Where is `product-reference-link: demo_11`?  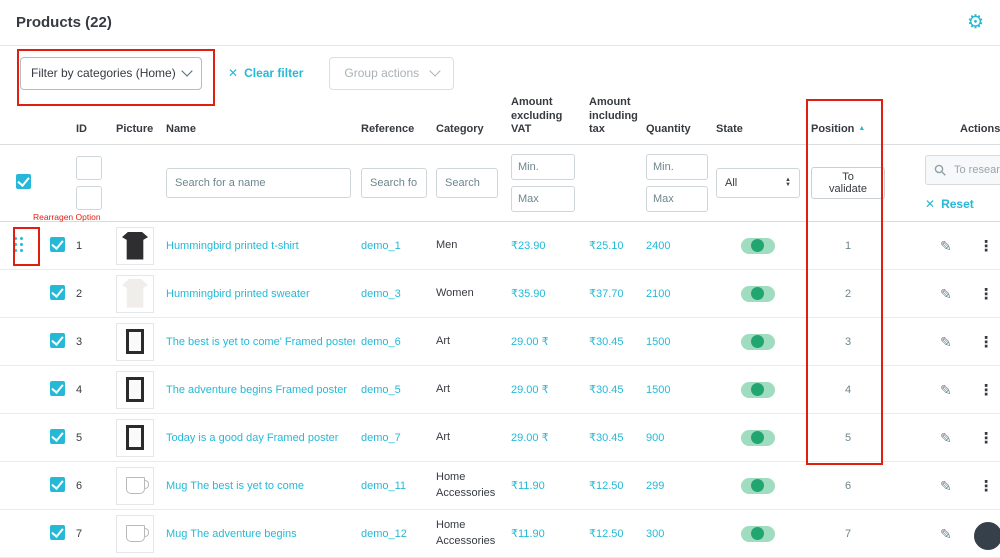 product-reference-link: demo_11 is located at coordinates (383, 486).